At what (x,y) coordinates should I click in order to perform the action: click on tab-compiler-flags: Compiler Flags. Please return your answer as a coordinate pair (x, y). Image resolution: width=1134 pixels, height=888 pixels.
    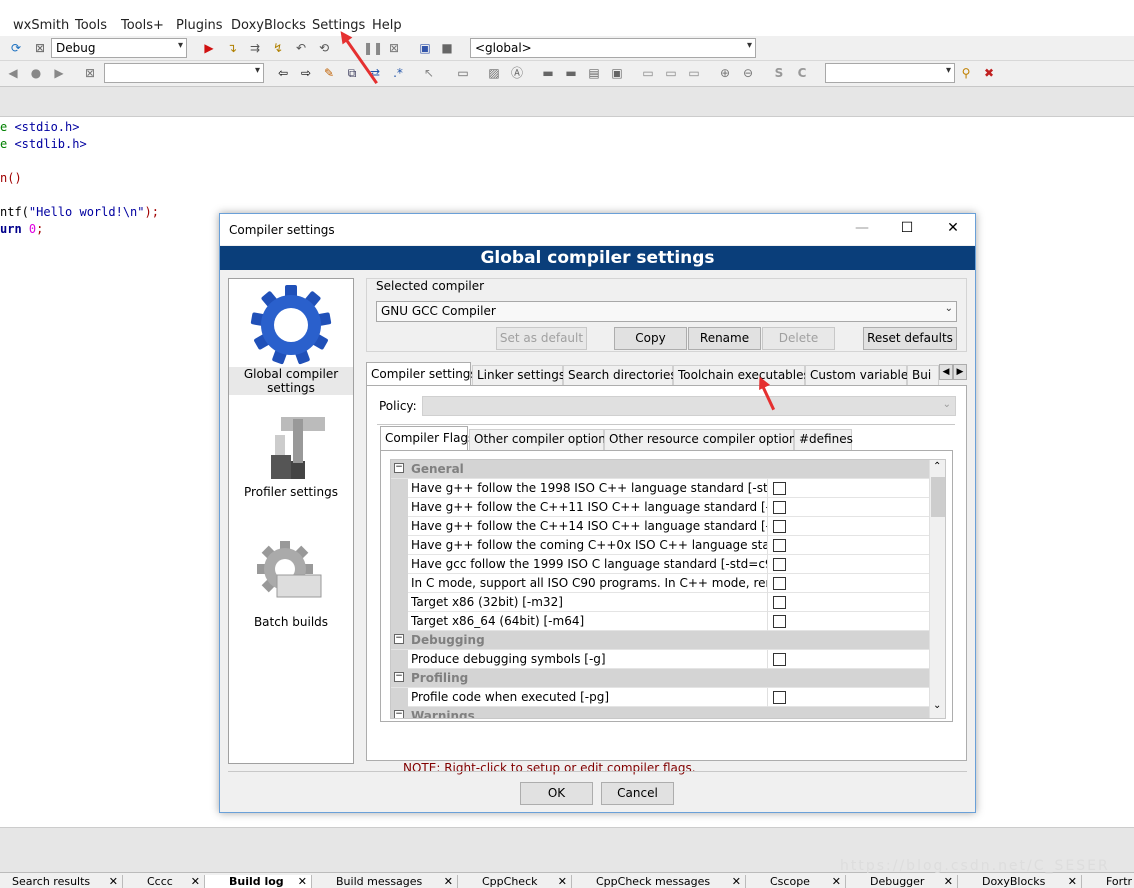
    Looking at the image, I should click on (427, 438).